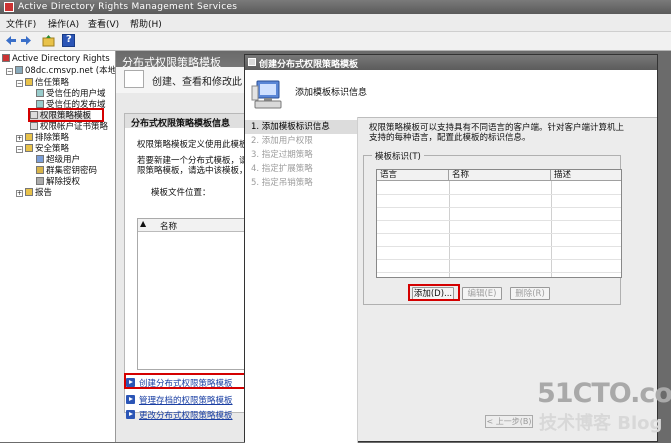  I want to click on help-icon: ?, so click(68, 40).